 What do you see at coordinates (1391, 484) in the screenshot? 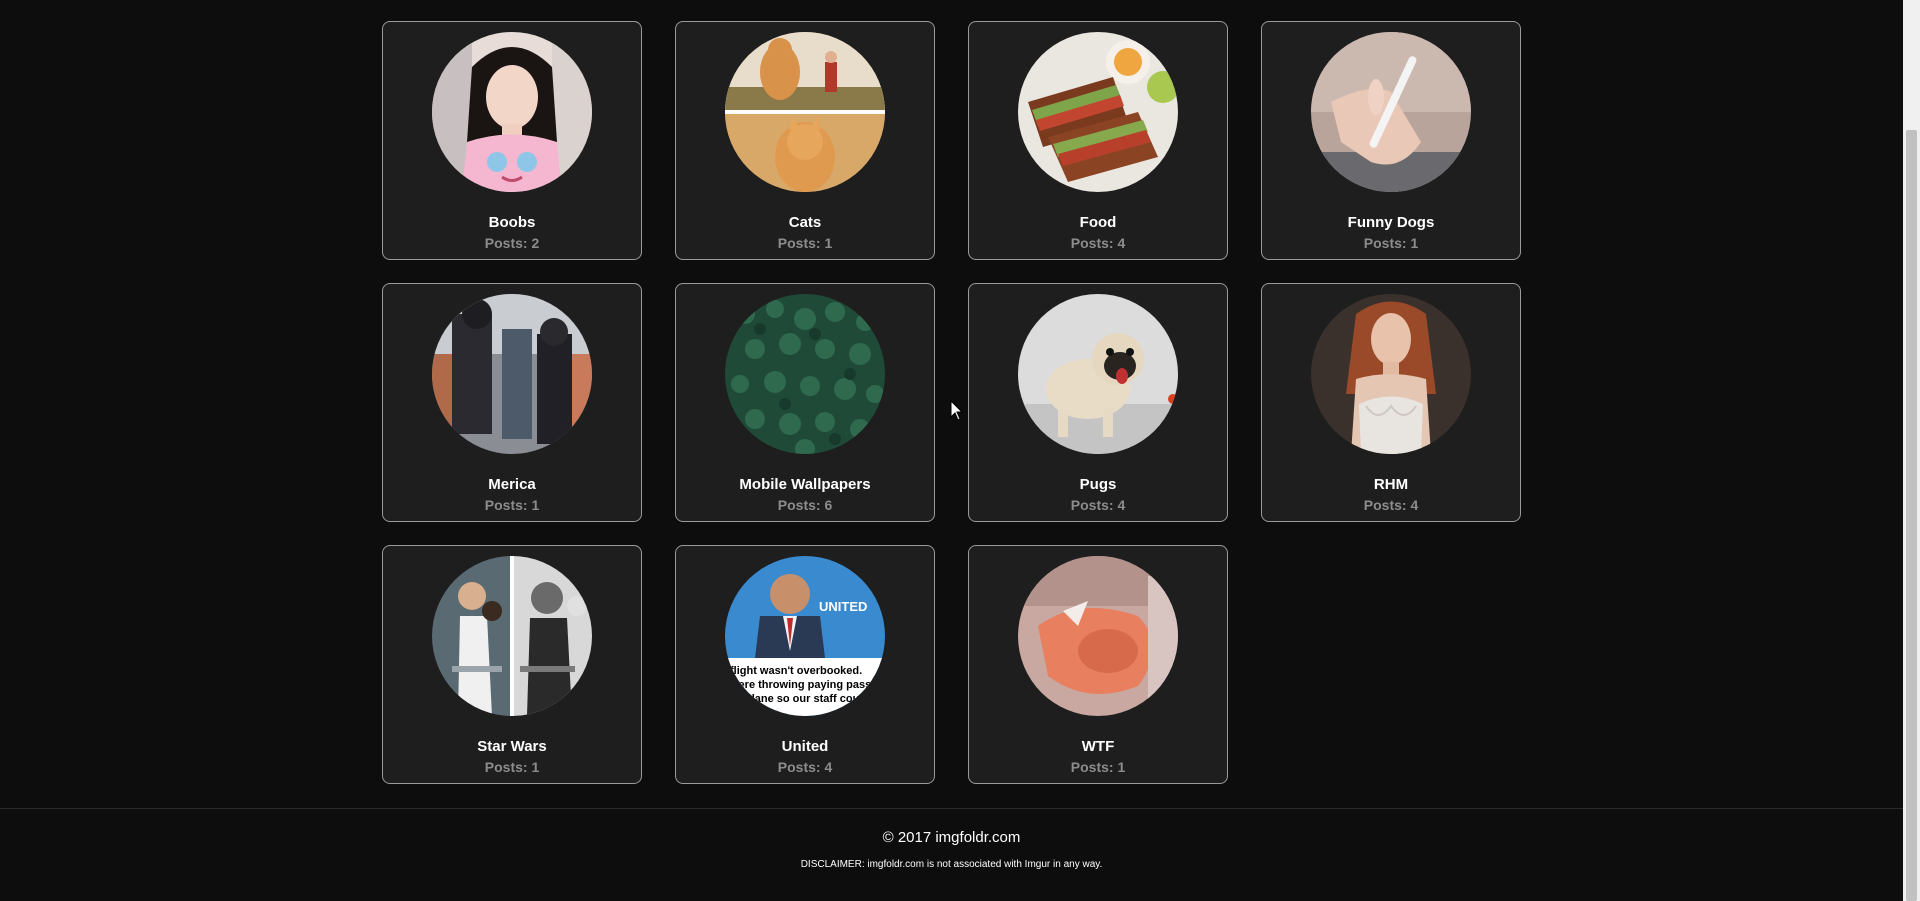
I see `album-title: RHM` at bounding box center [1391, 484].